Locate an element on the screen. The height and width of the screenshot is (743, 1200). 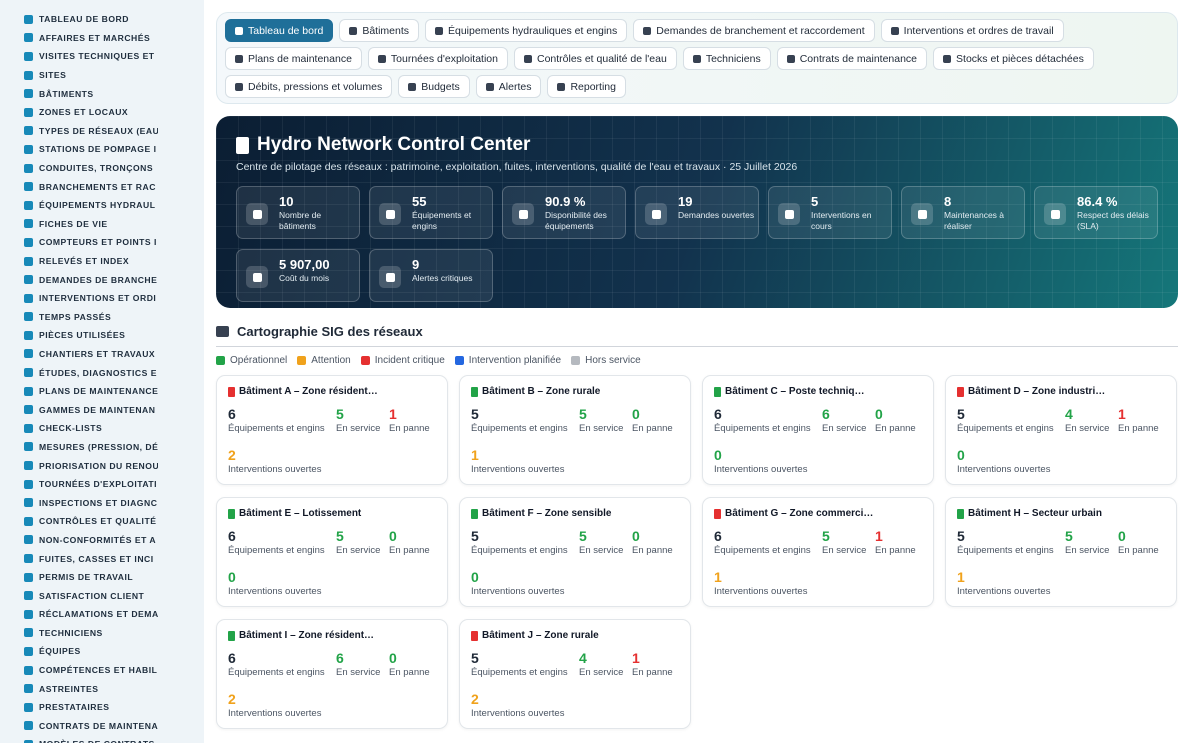
sidebar-item: COMPTEURS ET POINTS I is located at coordinates (79, 242).